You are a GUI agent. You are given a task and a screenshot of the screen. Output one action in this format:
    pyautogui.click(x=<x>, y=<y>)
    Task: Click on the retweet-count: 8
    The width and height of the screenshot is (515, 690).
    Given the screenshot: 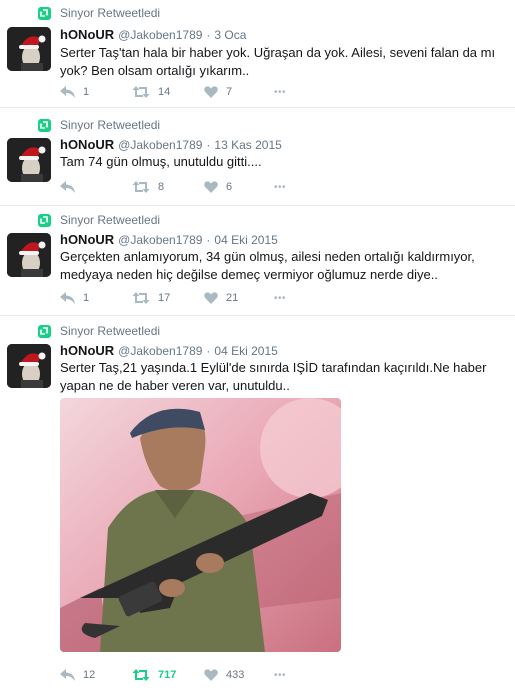 What is the action you would take?
    pyautogui.click(x=161, y=187)
    